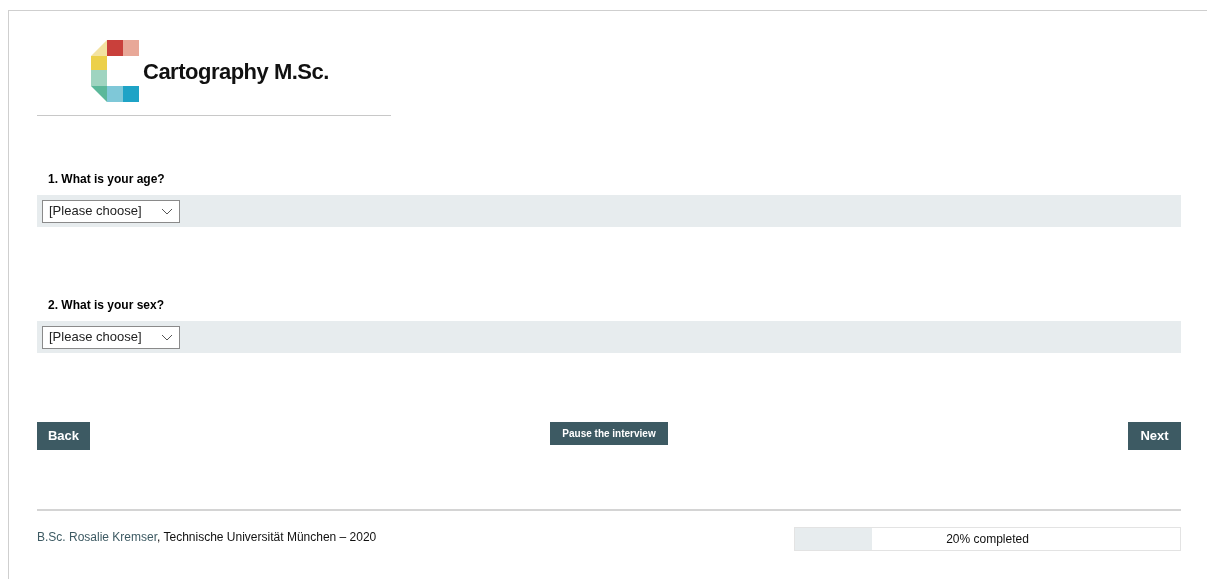 This screenshot has height=579, width=1207. What do you see at coordinates (609, 433) in the screenshot?
I see `pause-button: Pause the interview` at bounding box center [609, 433].